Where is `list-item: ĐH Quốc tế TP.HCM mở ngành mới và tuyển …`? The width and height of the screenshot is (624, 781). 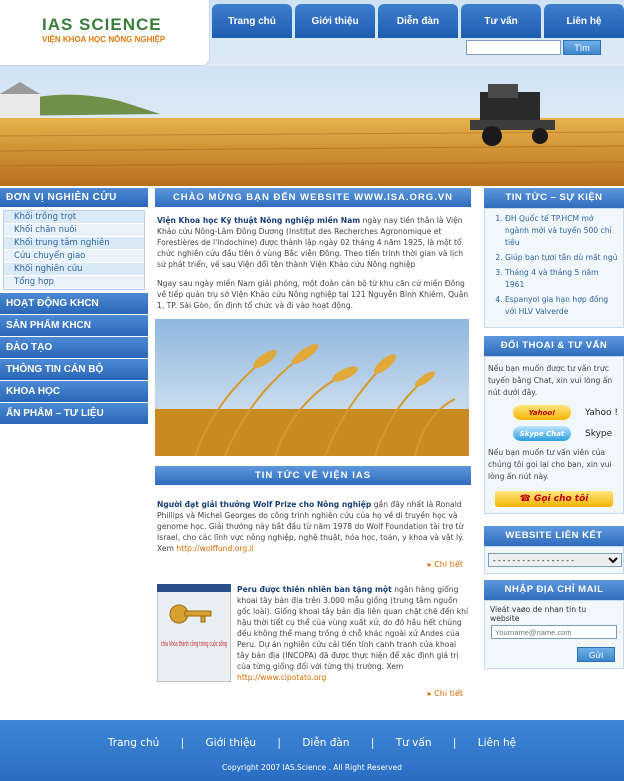
list-item: ĐH Quốc tế TP.HCM mở ngành mới và tuyển … is located at coordinates (562, 231).